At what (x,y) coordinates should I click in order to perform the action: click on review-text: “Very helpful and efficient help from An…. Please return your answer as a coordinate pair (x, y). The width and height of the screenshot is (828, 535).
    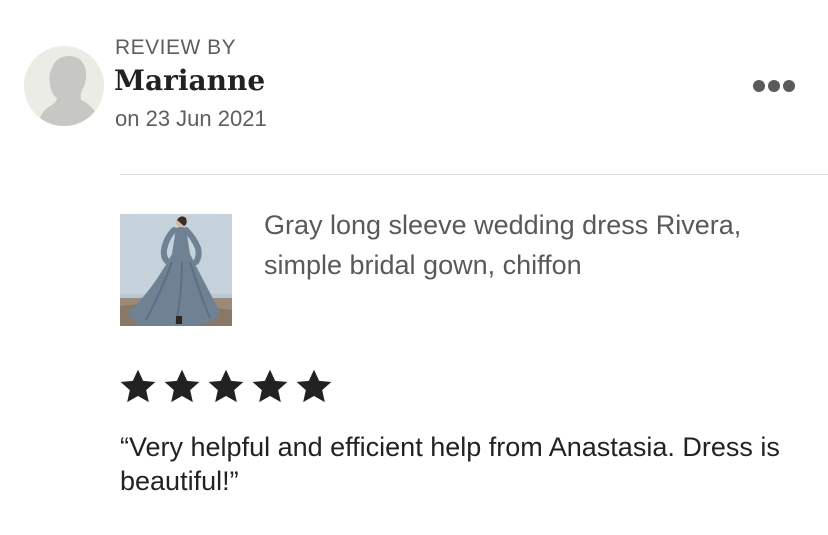
    Looking at the image, I should click on (450, 464).